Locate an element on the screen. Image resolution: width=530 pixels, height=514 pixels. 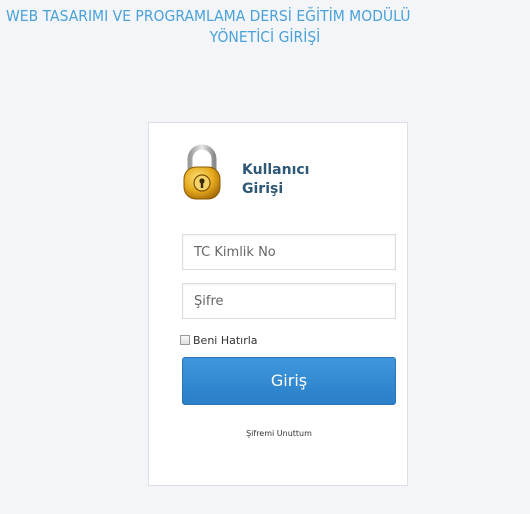
forgot-password-link: Şifremi Unuttum is located at coordinates (279, 433).